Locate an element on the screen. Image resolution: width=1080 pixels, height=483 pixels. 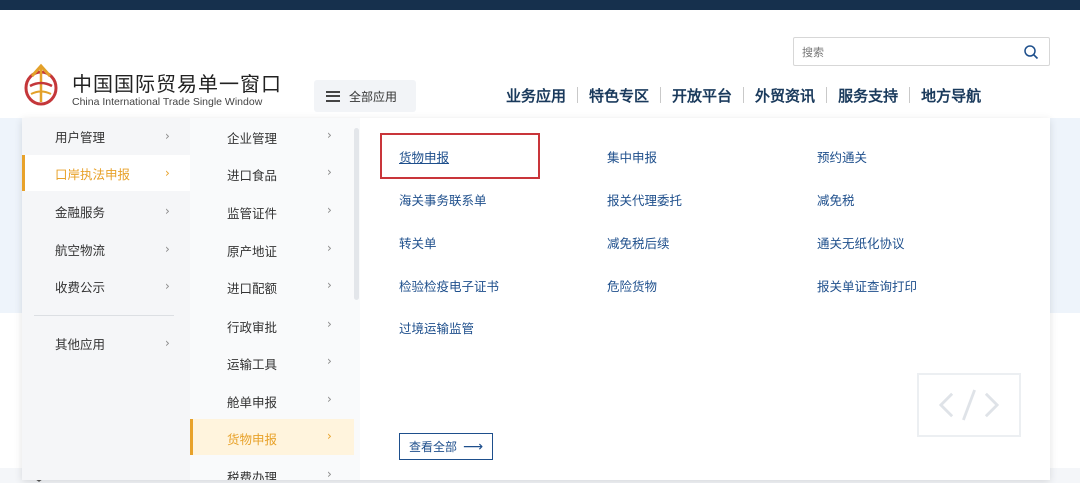
category-label: 航空物流 is located at coordinates (80, 250).